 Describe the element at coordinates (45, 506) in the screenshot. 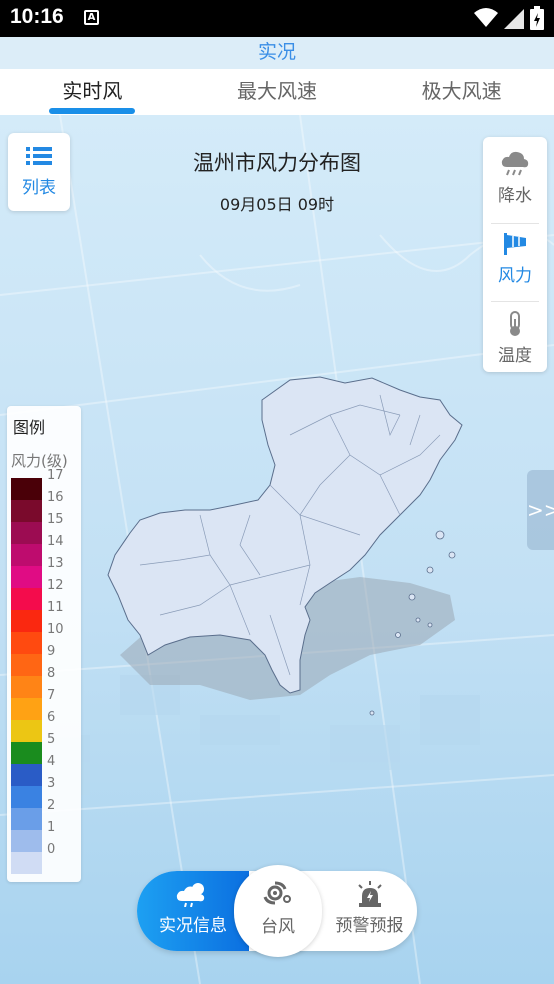

I see `legend-row: 16` at that location.